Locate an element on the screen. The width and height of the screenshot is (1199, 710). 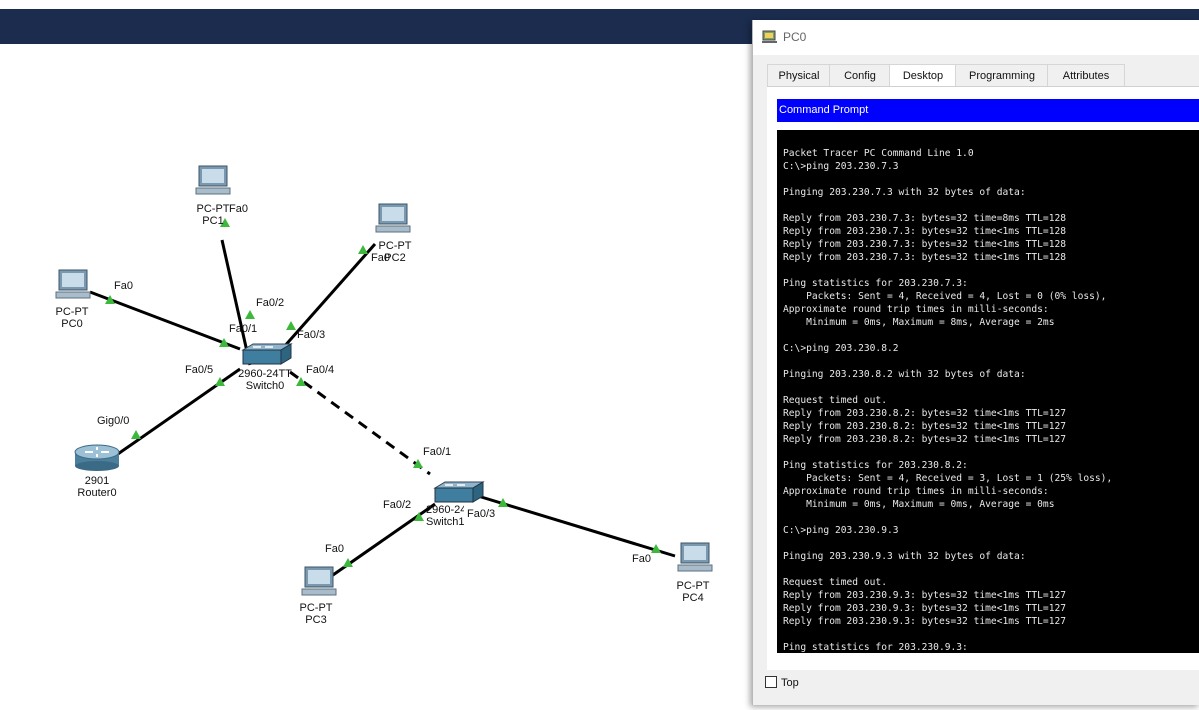
pc2-model: PC-PT is located at coordinates (395, 246).